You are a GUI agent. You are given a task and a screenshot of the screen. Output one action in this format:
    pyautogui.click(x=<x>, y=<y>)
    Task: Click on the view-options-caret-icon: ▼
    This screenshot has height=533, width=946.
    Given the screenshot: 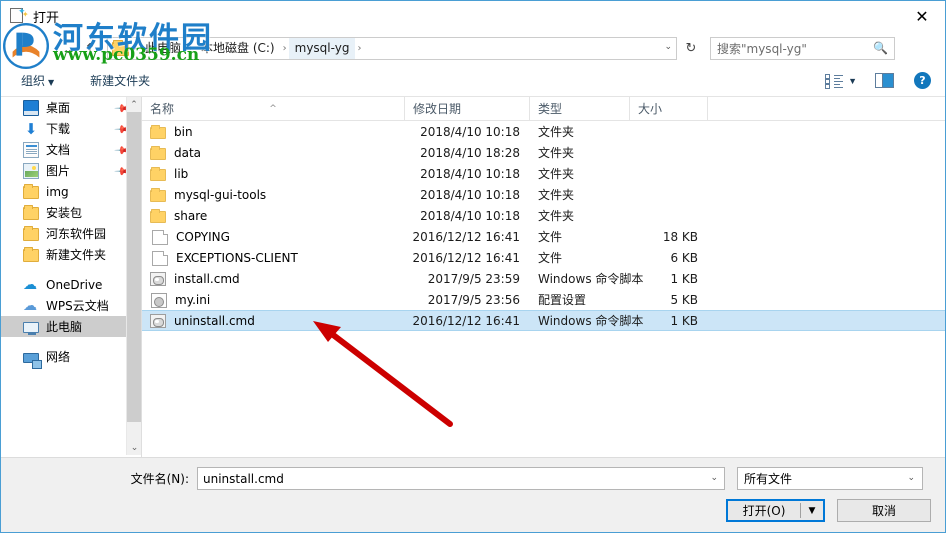 What is the action you would take?
    pyautogui.click(x=852, y=81)
    